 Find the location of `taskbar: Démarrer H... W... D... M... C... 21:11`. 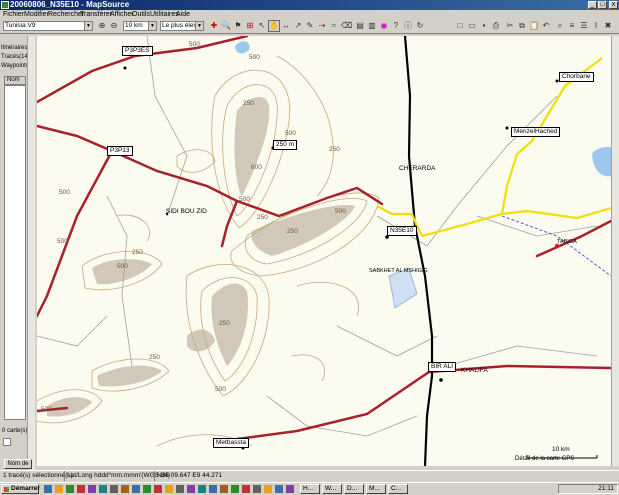

taskbar: Démarrer H... W... D... M... C... 21:11 is located at coordinates (309, 488).